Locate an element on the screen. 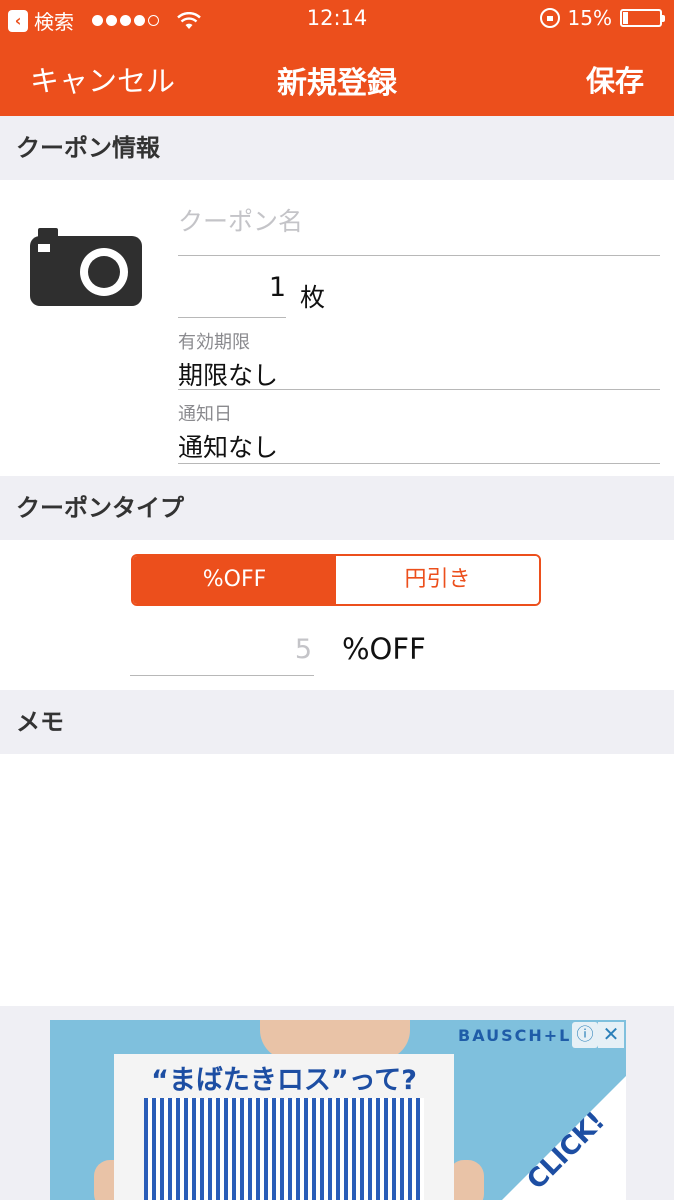 This screenshot has height=1200, width=674. ad-board: “まばたきロス”って? is located at coordinates (284, 1127).